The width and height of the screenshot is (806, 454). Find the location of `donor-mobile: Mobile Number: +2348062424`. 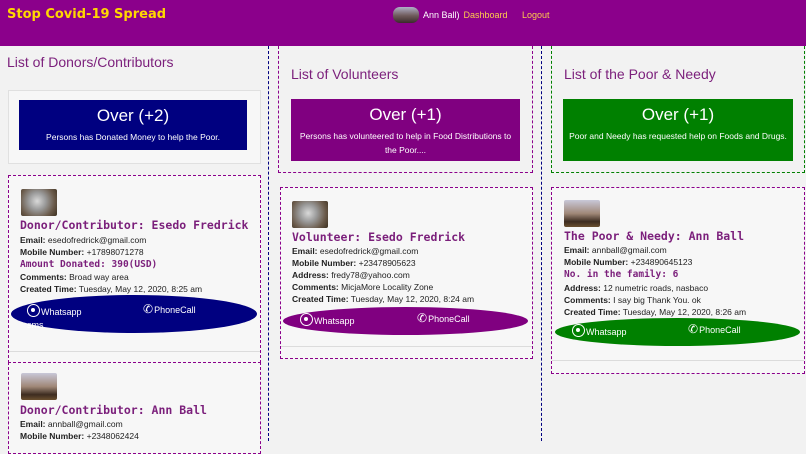

donor-mobile: Mobile Number: +2348062424 is located at coordinates (79, 436).